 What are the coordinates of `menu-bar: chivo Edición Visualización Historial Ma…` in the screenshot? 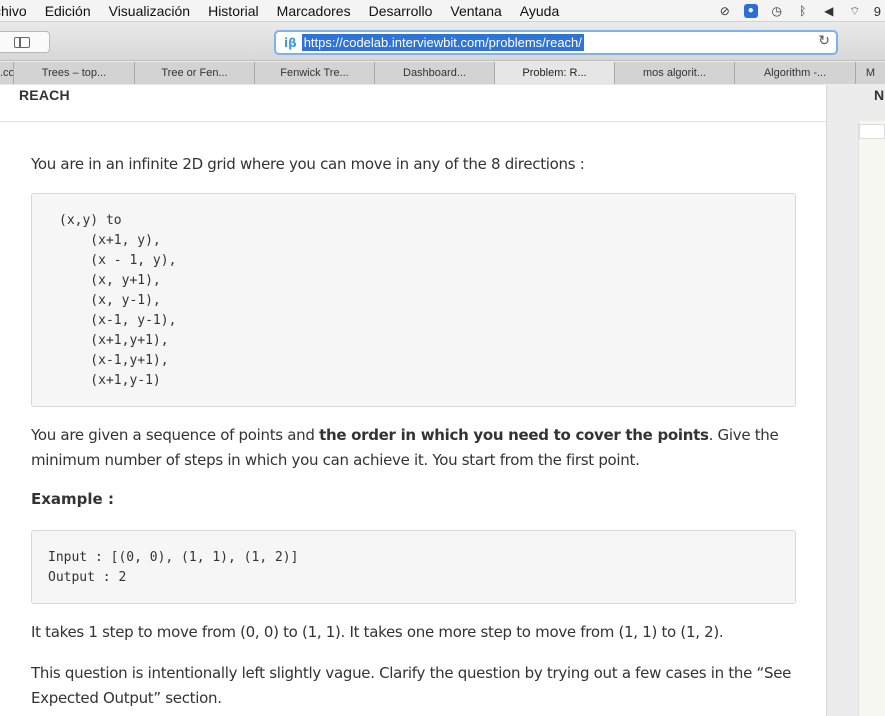 It's located at (442, 11).